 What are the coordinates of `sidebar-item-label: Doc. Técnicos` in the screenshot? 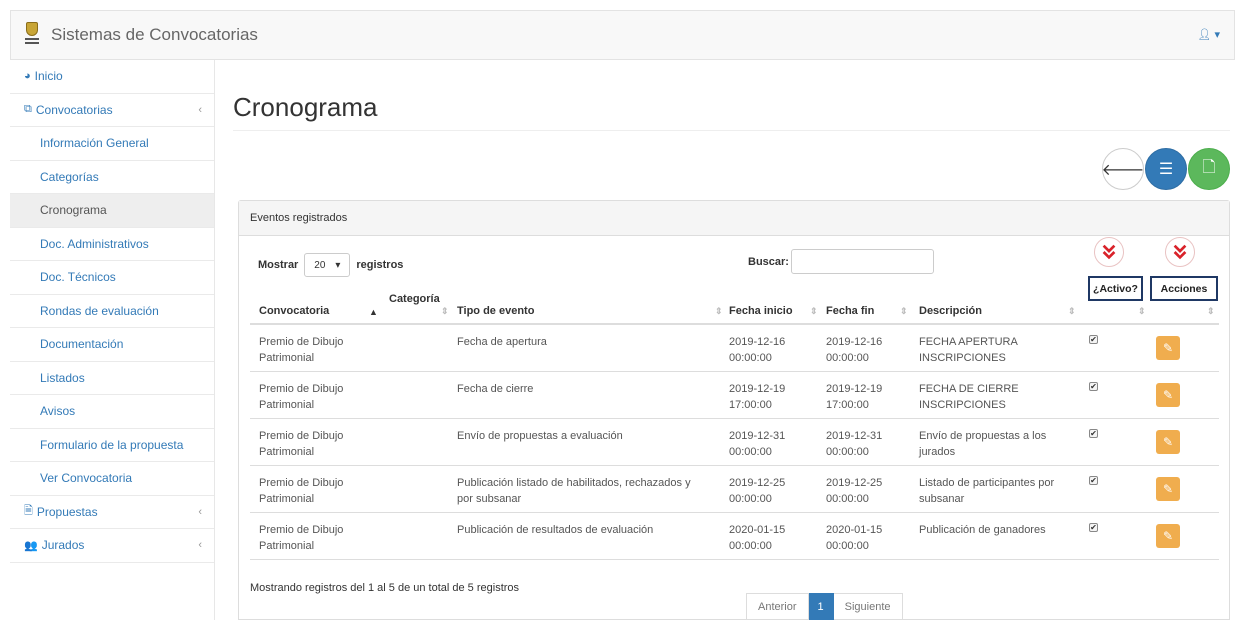 It's located at (78, 277).